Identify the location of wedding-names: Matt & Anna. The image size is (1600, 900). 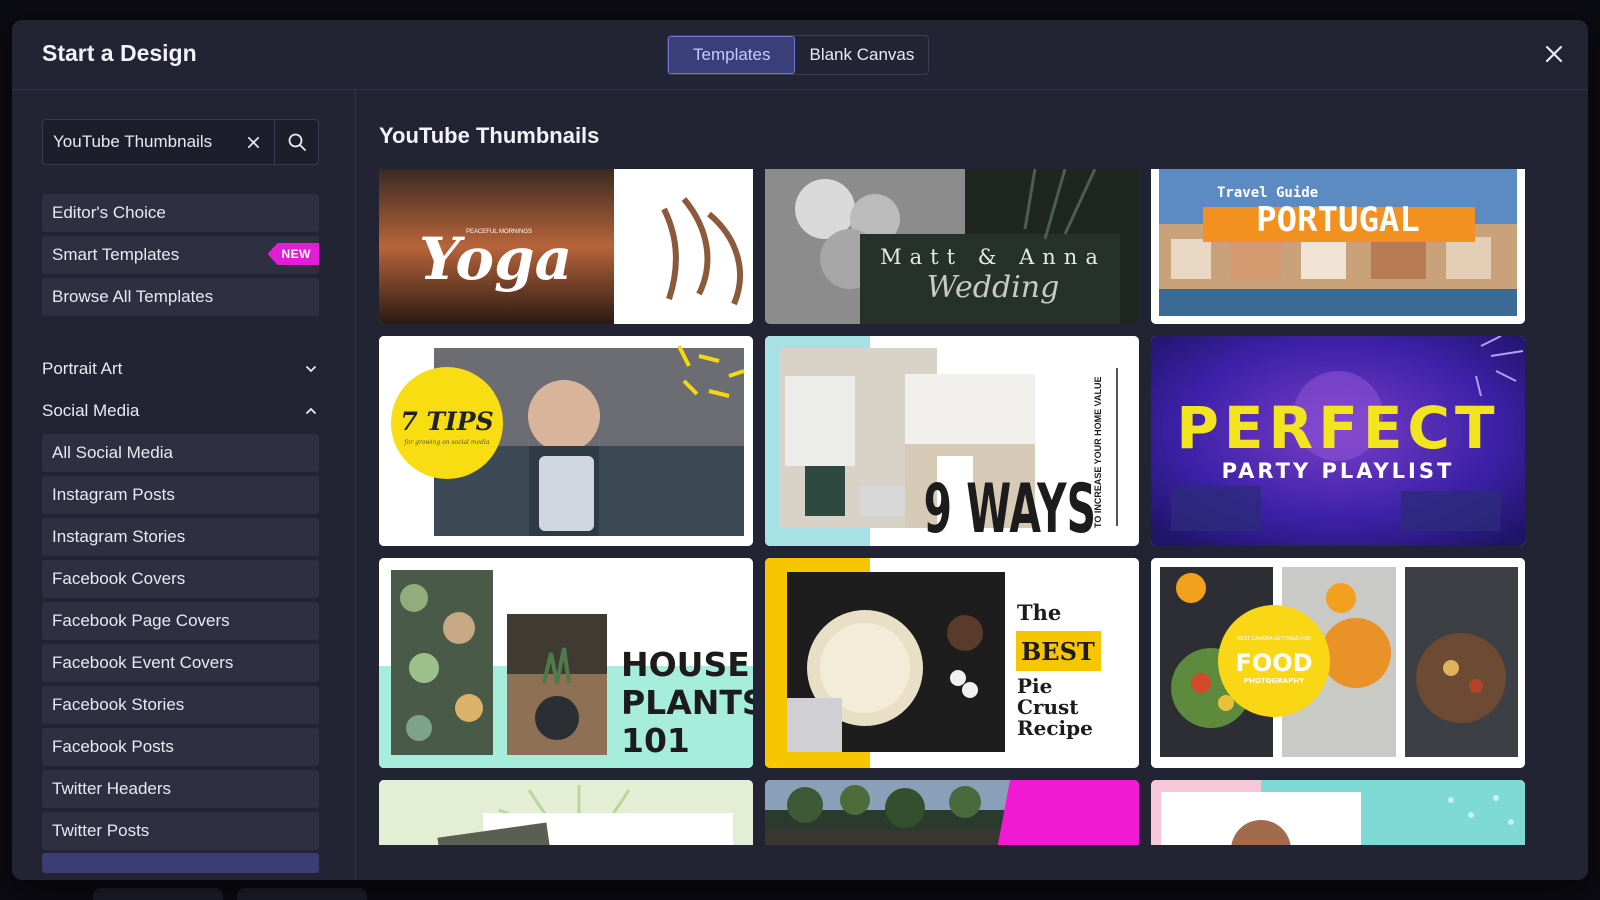
(993, 257).